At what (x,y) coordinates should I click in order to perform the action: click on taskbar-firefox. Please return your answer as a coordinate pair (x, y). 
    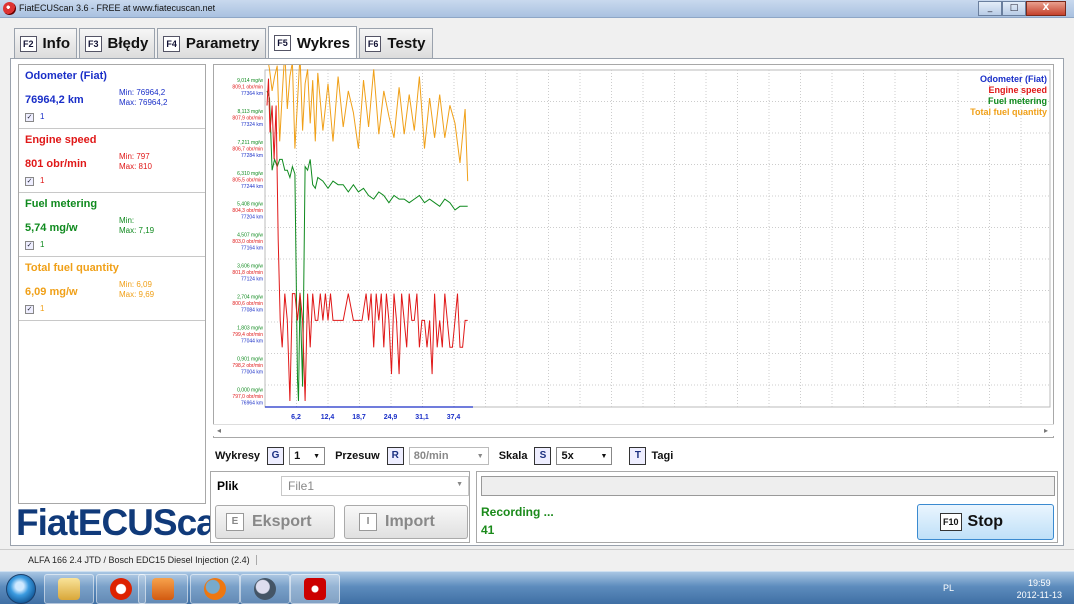
    Looking at the image, I should click on (215, 589).